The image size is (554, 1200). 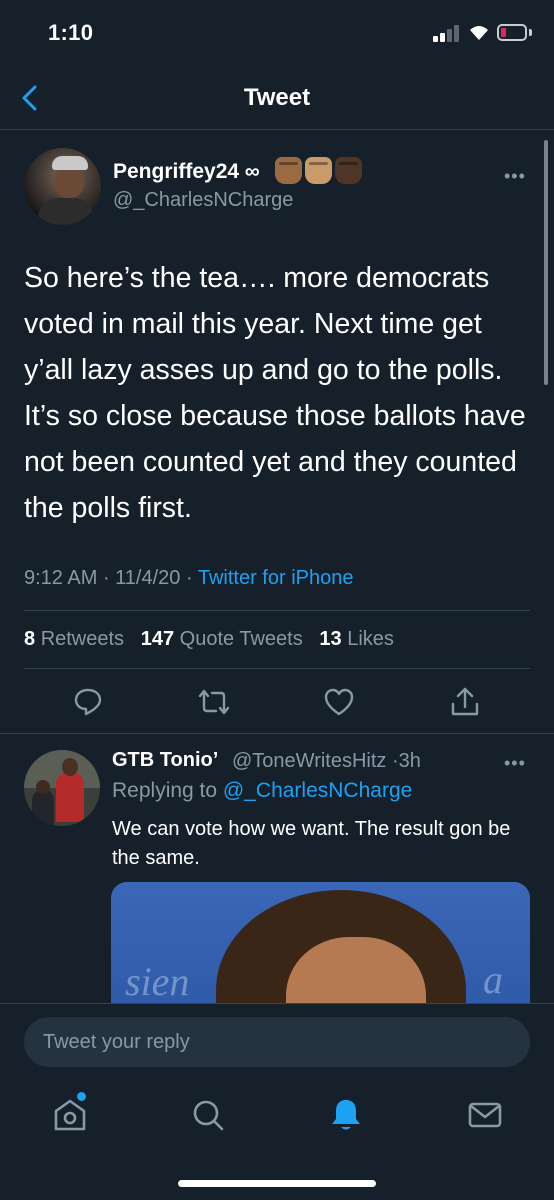 I want to click on reply-composer-bar, so click(x=277, y=1043).